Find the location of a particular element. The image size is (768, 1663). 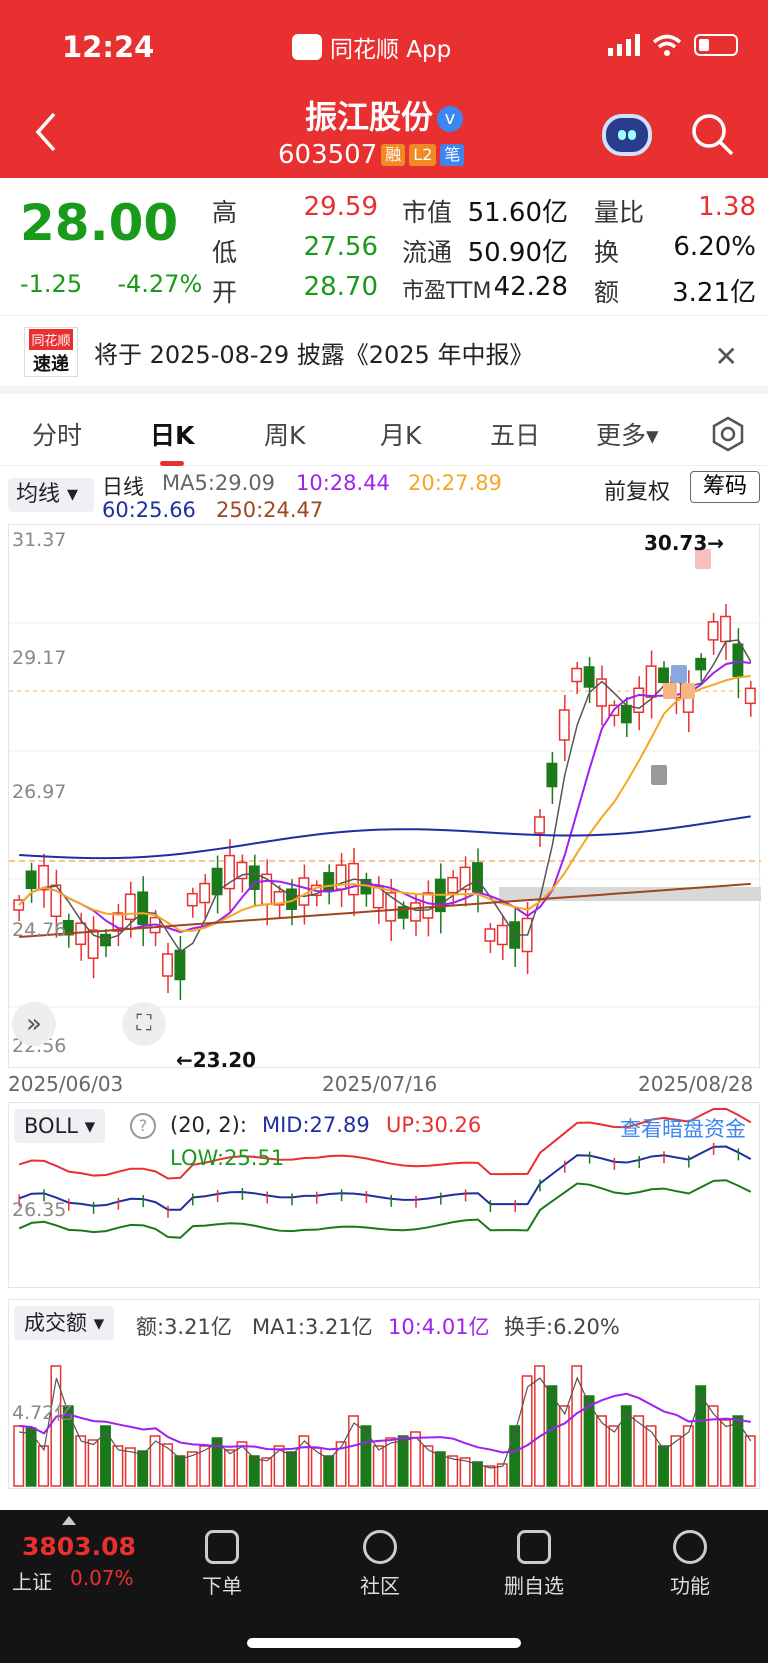

value-open: 28.70 is located at coordinates (340, 287).